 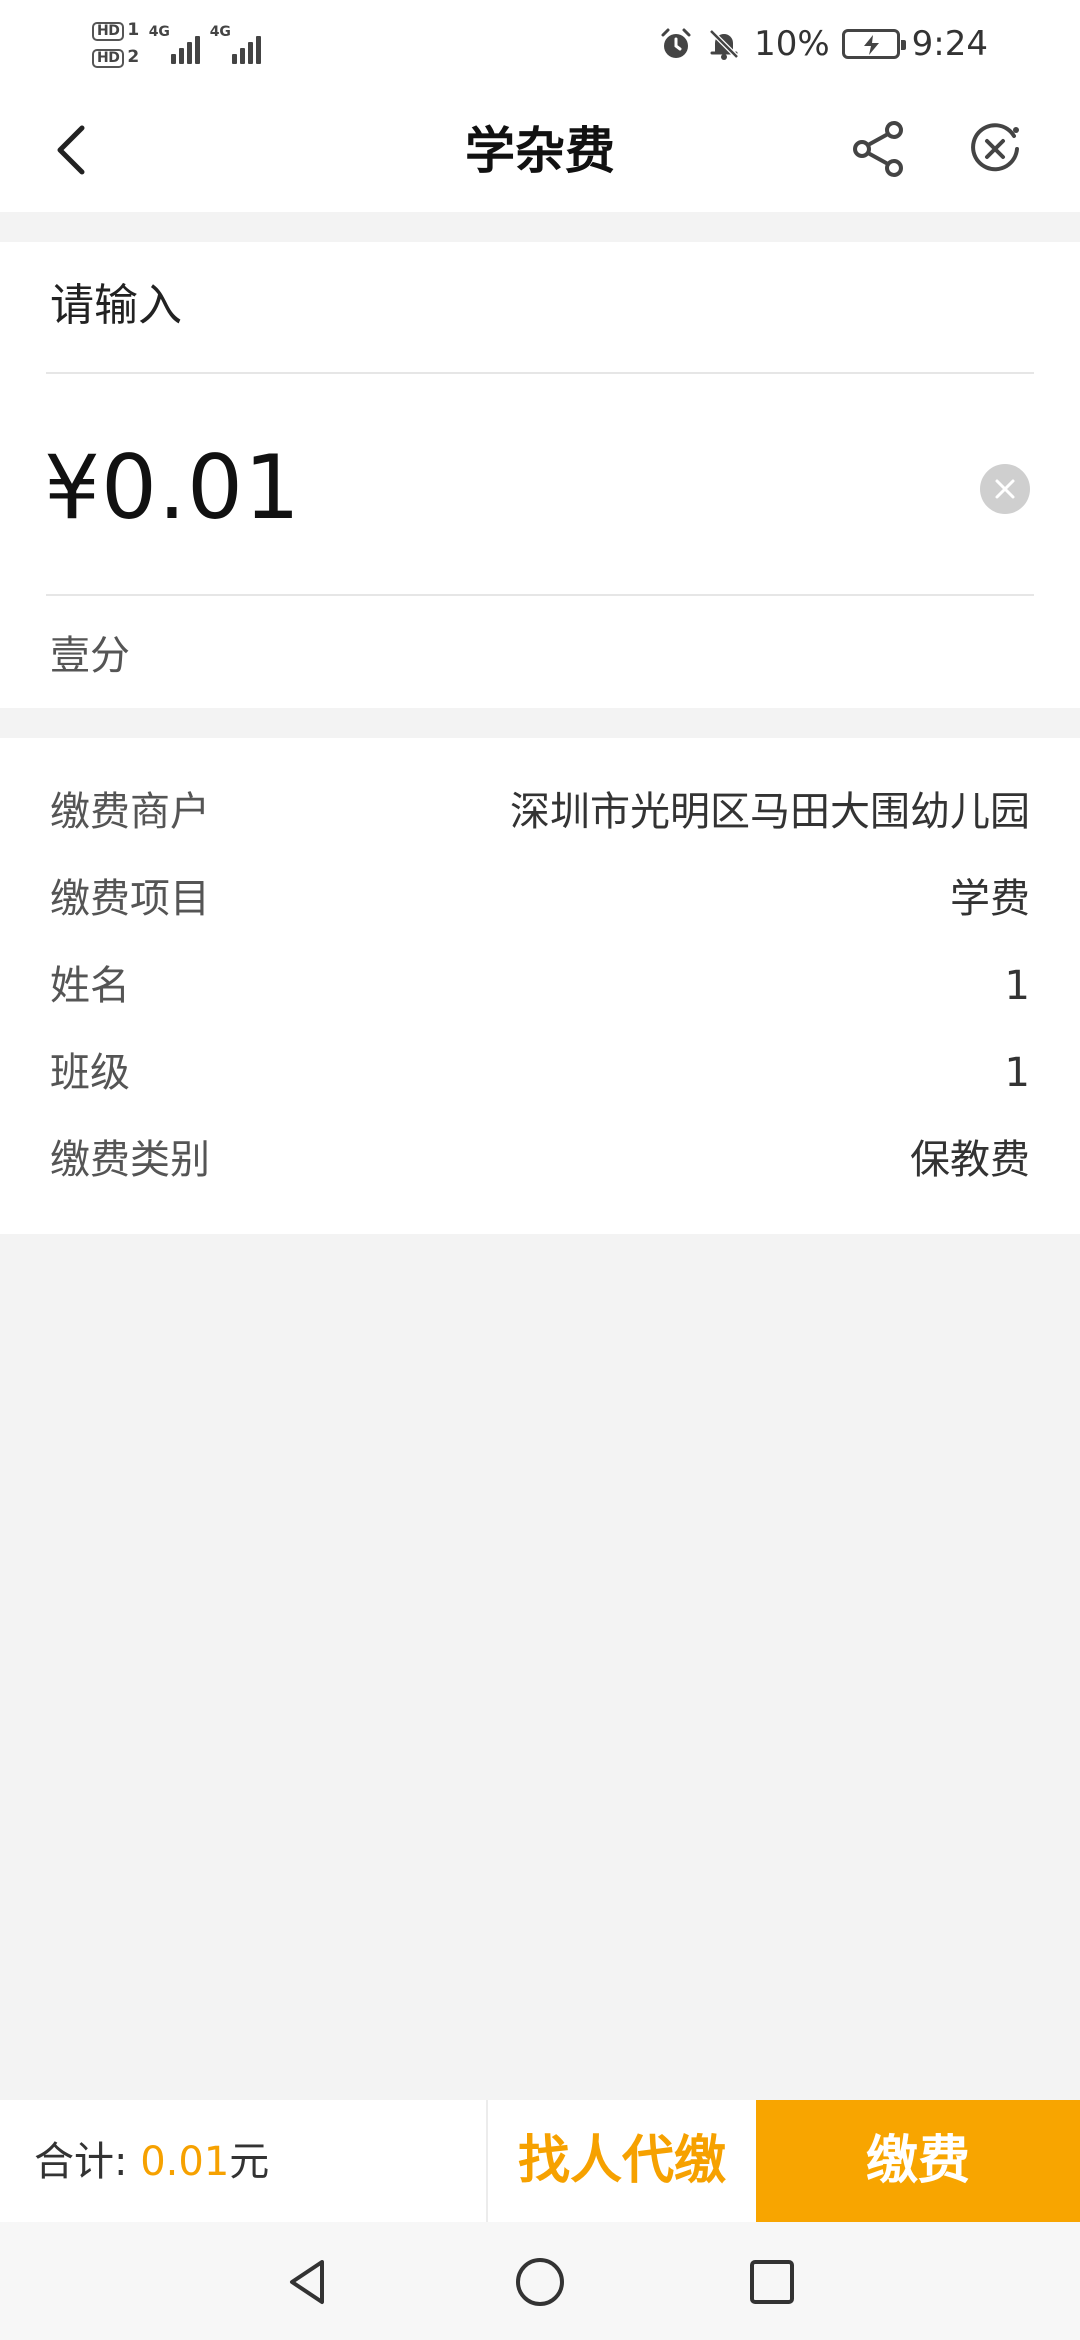 I want to click on triangle-back-icon, so click(x=308, y=2282).